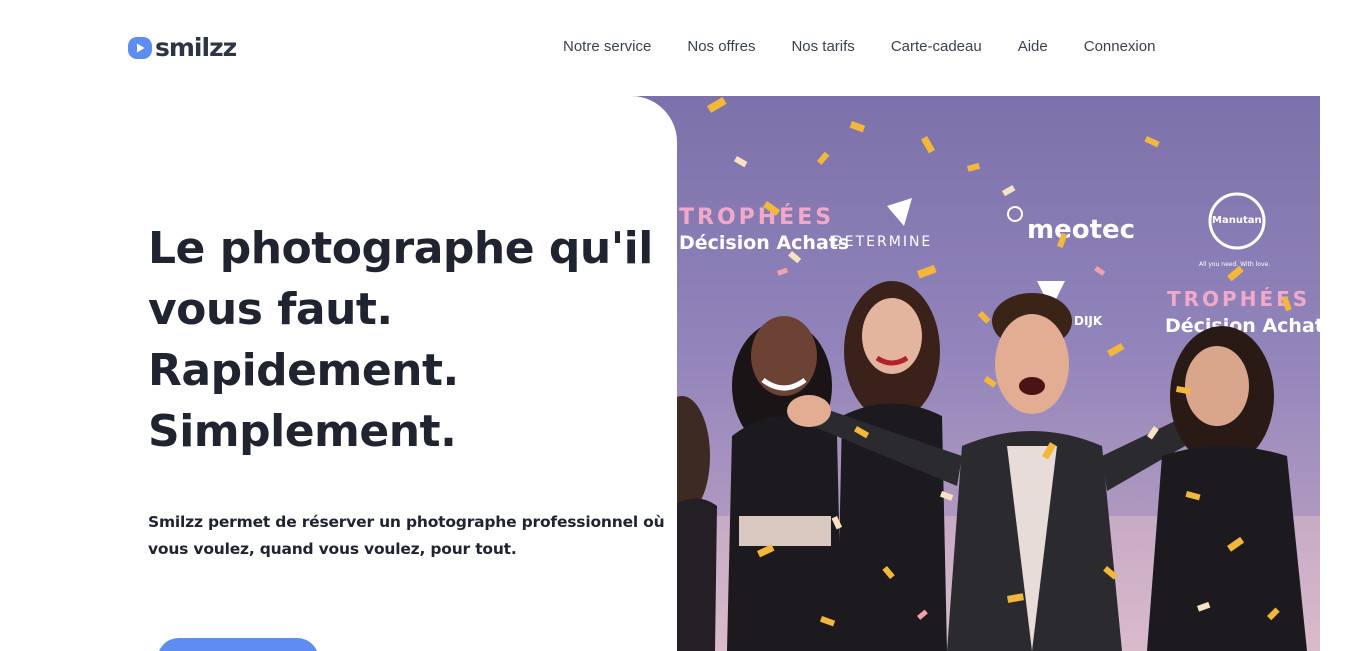 This screenshot has height=651, width=1366. I want to click on nav-carte-cadeau: Carte-cadeau, so click(936, 47).